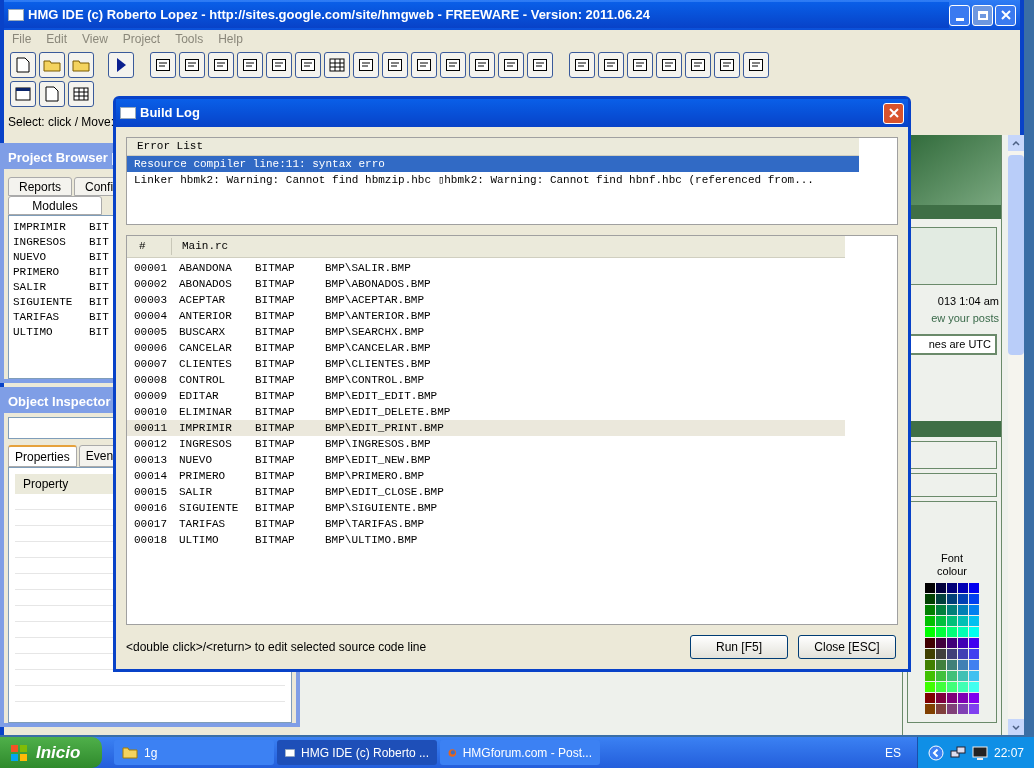  Describe the element at coordinates (486, 284) in the screenshot. I see `source-row: 00002 ABONADOS BITMAP BMP\ABONADOS.BMP` at that location.